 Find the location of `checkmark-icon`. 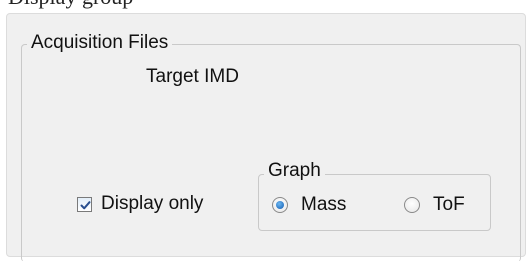

checkmark-icon is located at coordinates (85, 204).